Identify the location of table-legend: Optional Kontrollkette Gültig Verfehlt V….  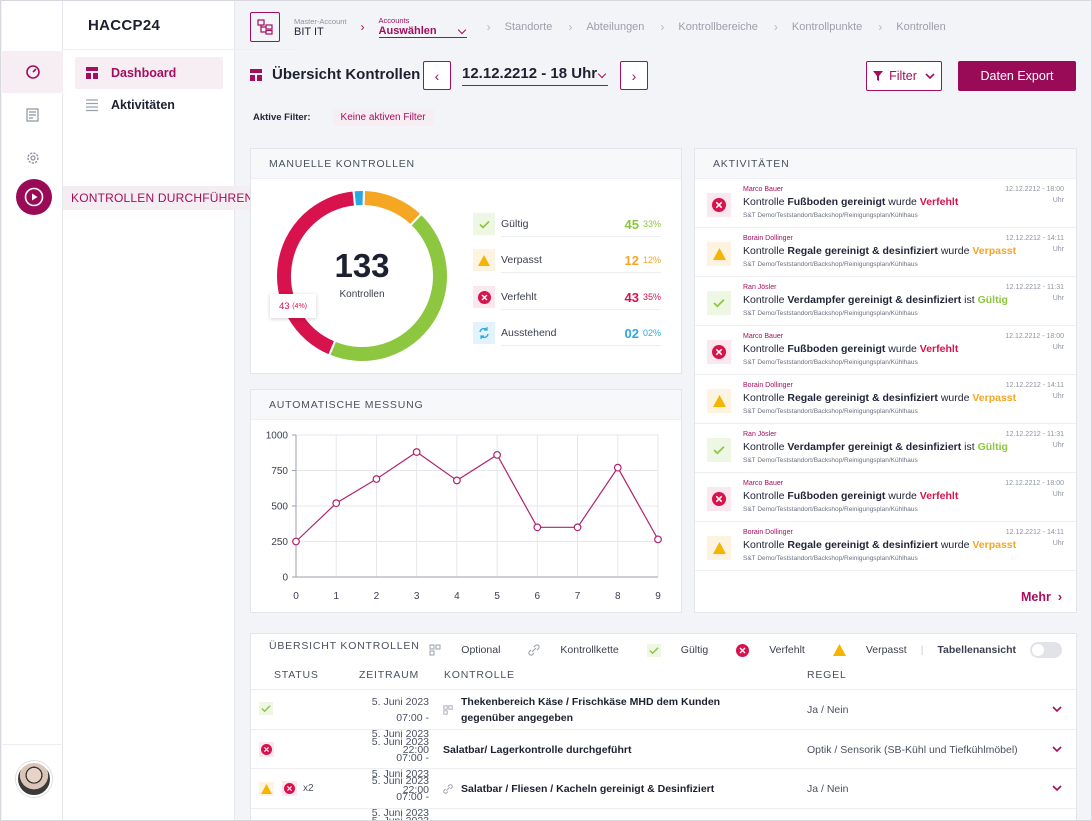
(731, 650).